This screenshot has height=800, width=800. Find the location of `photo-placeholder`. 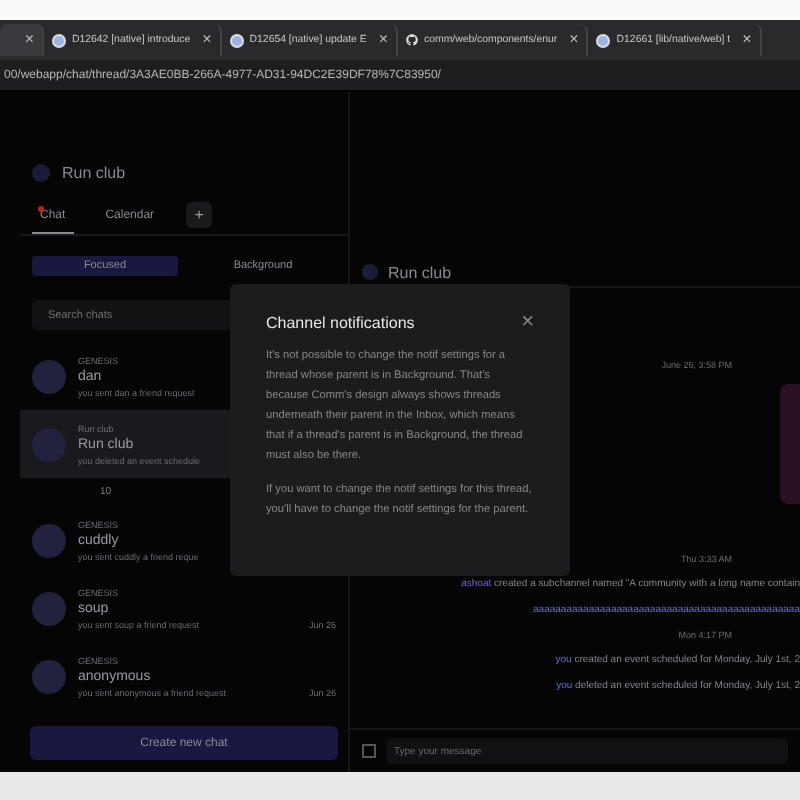

photo-placeholder is located at coordinates (790, 444).